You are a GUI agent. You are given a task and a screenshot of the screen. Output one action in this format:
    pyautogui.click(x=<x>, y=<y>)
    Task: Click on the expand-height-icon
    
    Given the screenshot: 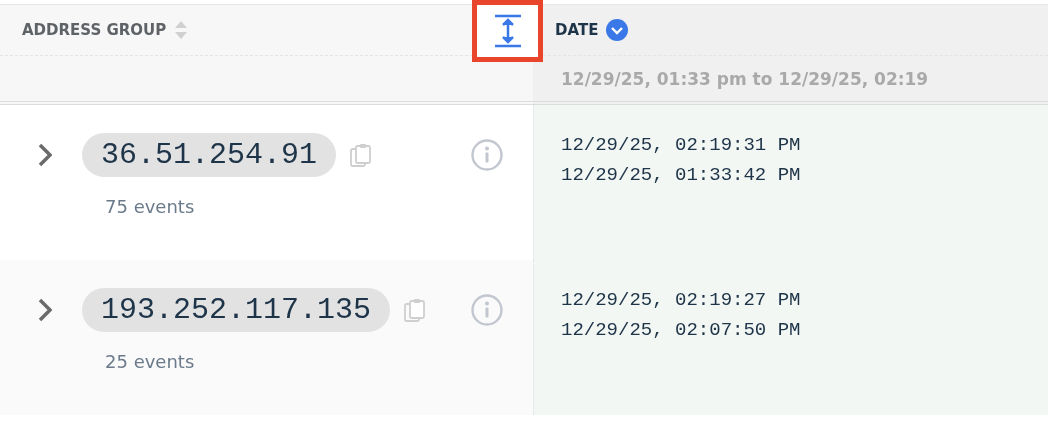 What is the action you would take?
    pyautogui.click(x=507, y=31)
    